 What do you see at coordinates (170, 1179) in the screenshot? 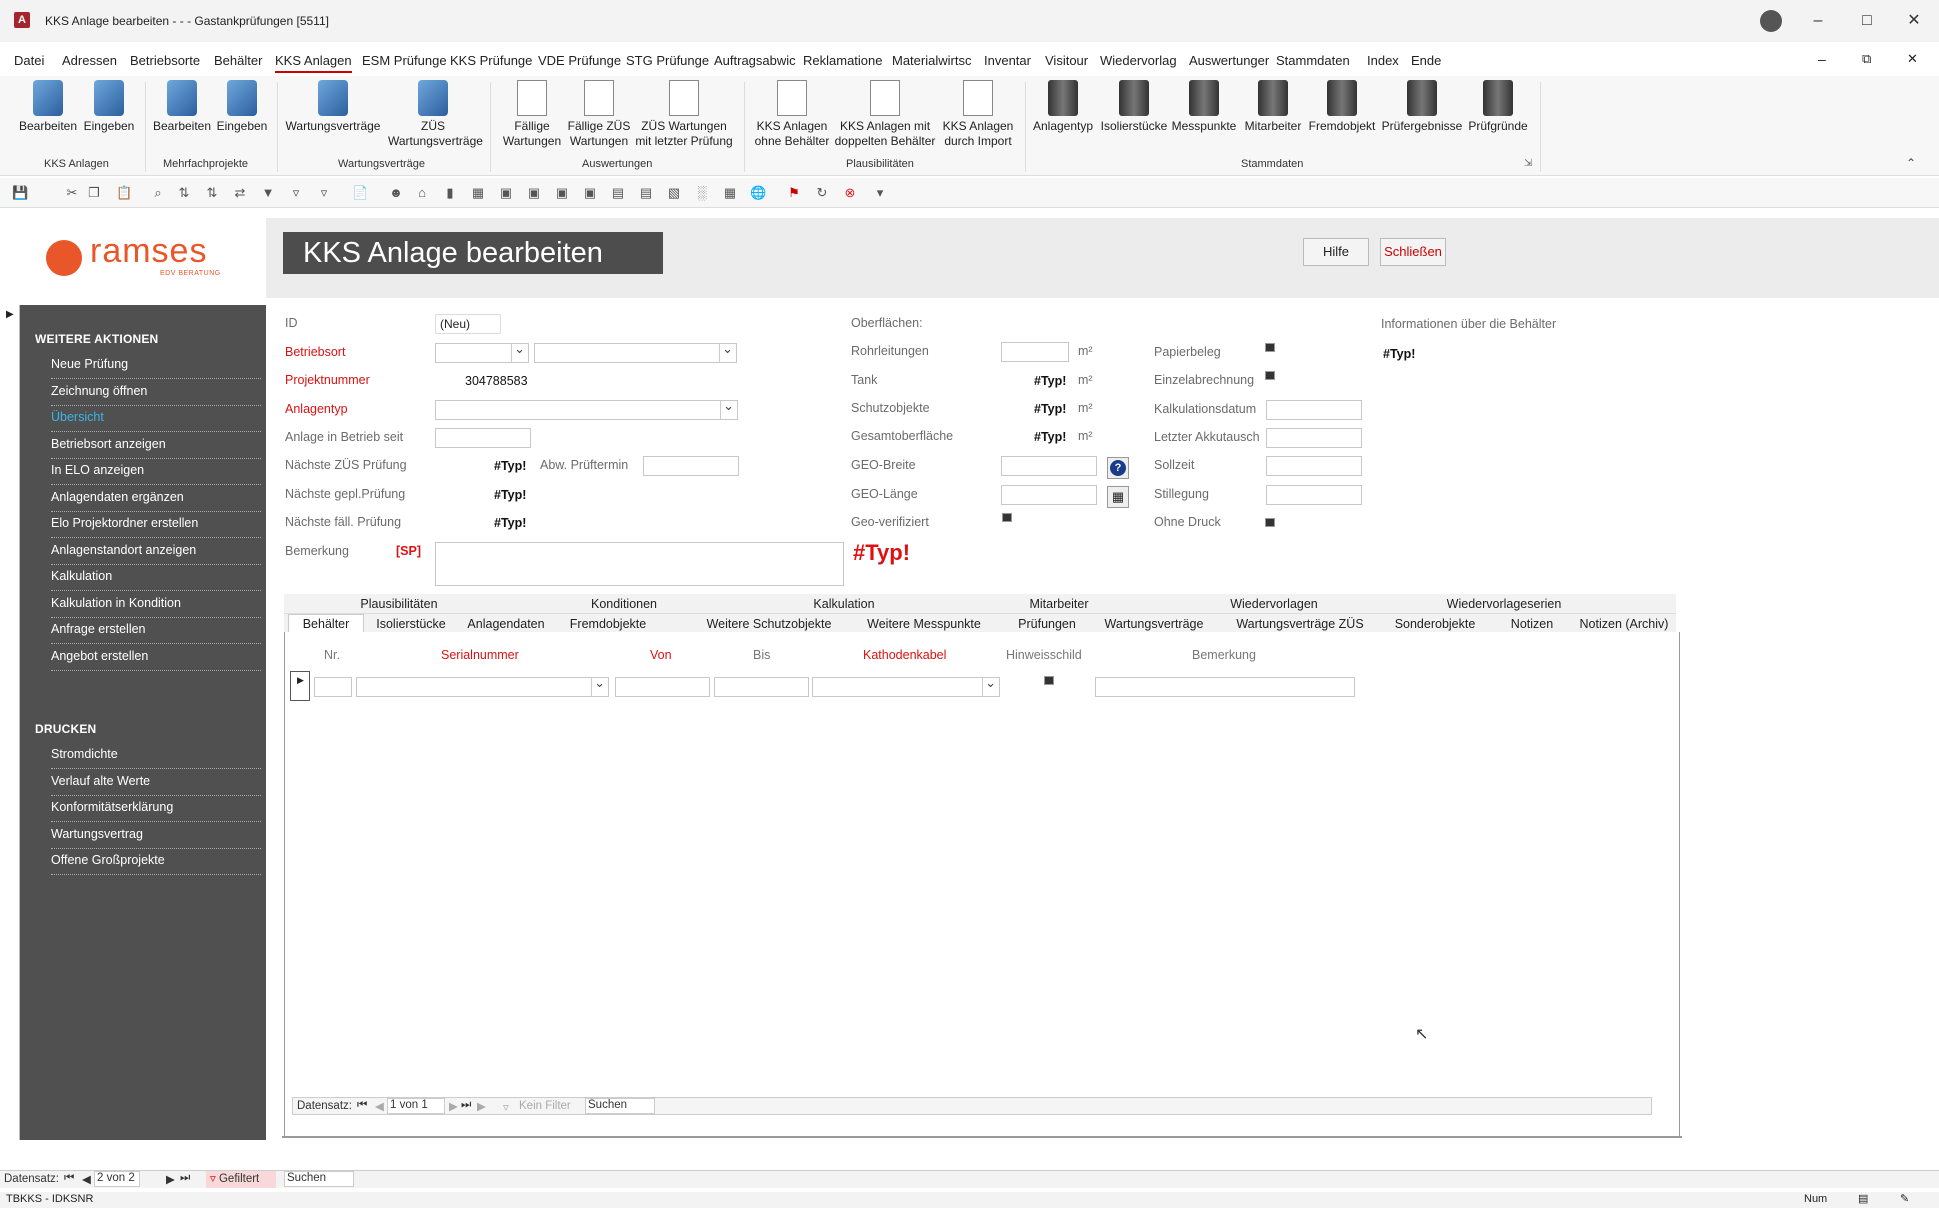
I see `main-next-record-icon: ▶` at bounding box center [170, 1179].